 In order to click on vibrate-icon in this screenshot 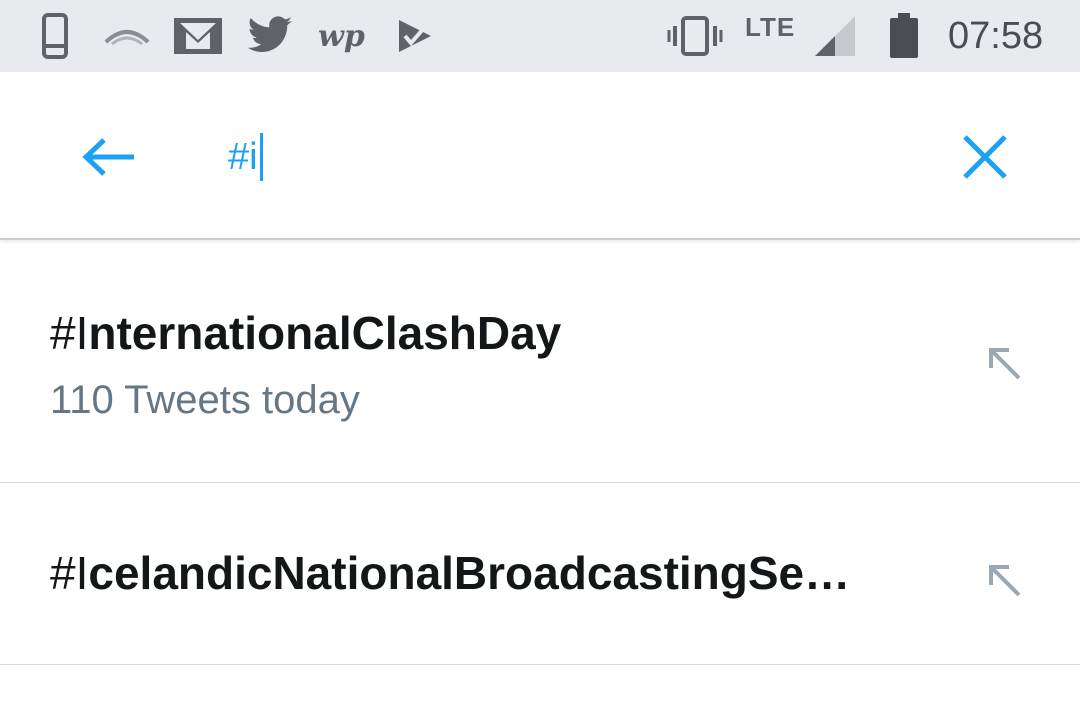, I will do `click(695, 36)`.